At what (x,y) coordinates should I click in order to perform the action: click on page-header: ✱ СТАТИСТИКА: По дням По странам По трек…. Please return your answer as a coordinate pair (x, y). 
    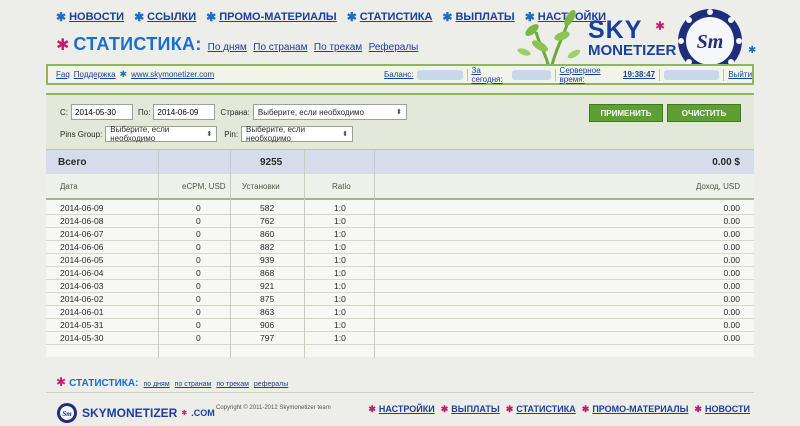
    Looking at the image, I should click on (237, 44).